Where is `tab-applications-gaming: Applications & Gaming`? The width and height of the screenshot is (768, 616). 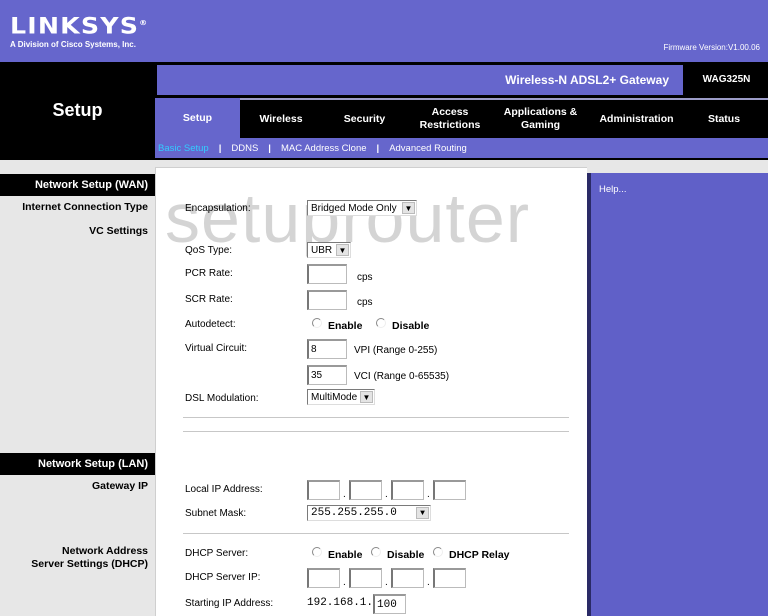
tab-applications-gaming: Applications & Gaming is located at coordinates (540, 119).